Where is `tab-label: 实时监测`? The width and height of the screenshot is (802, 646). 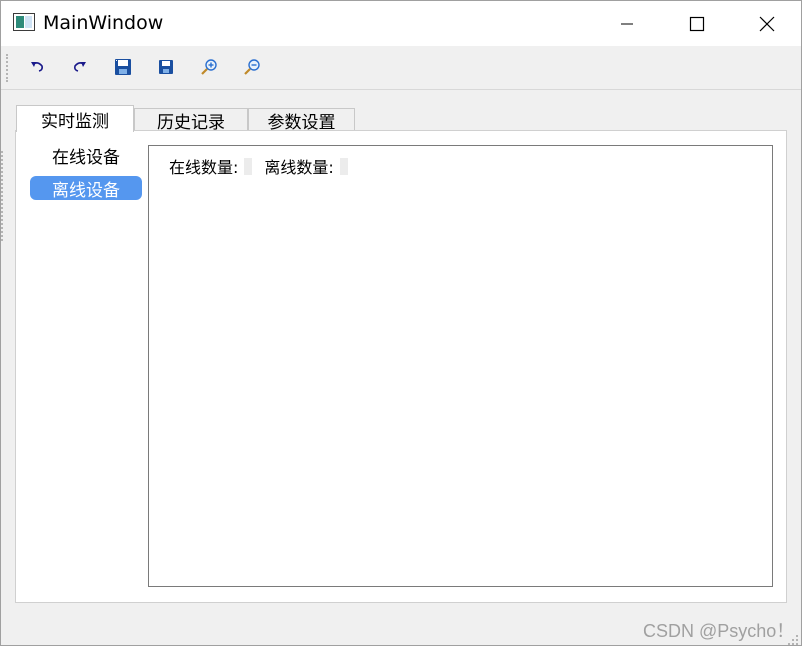
tab-label: 实时监测 is located at coordinates (75, 121).